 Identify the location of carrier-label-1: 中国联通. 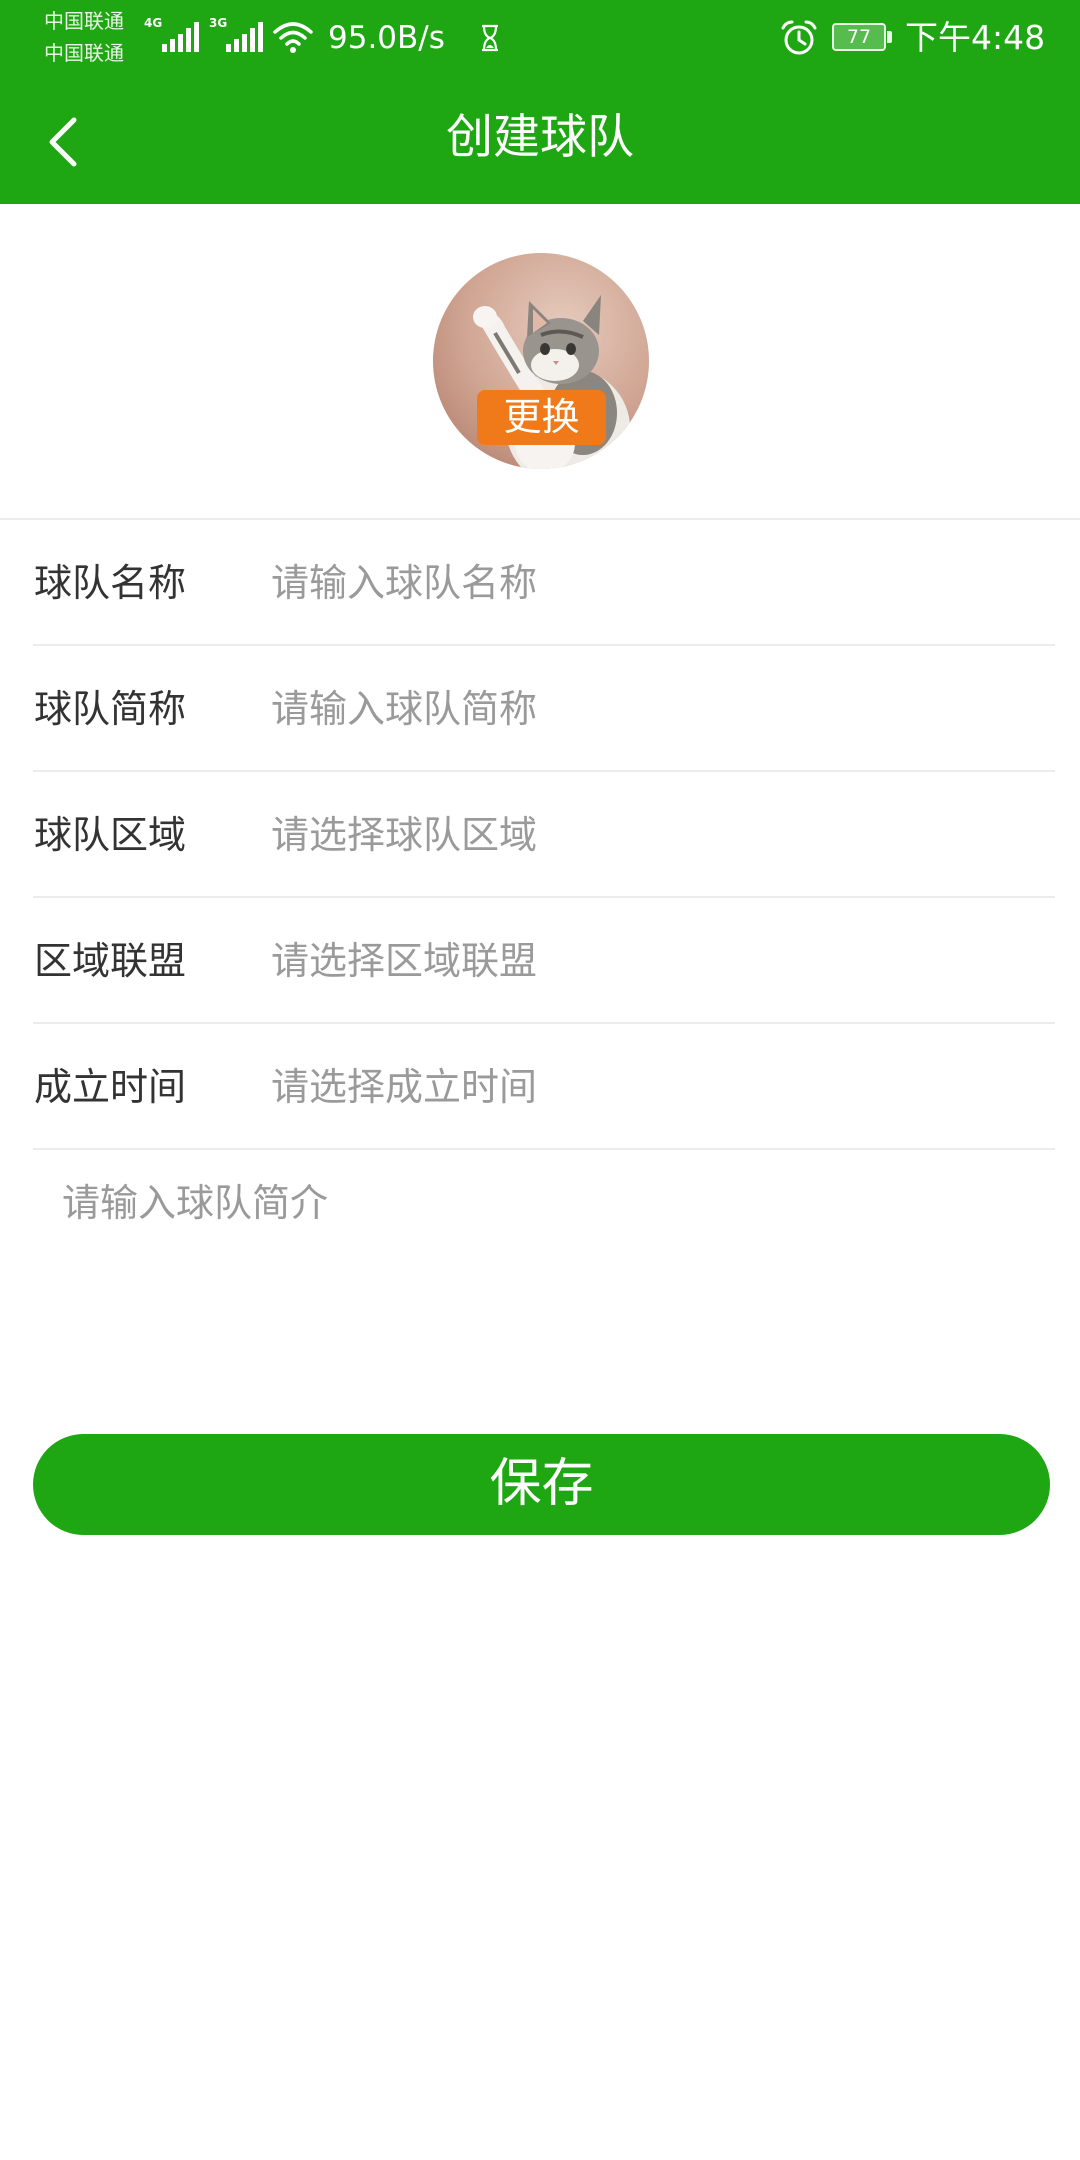
(84, 21).